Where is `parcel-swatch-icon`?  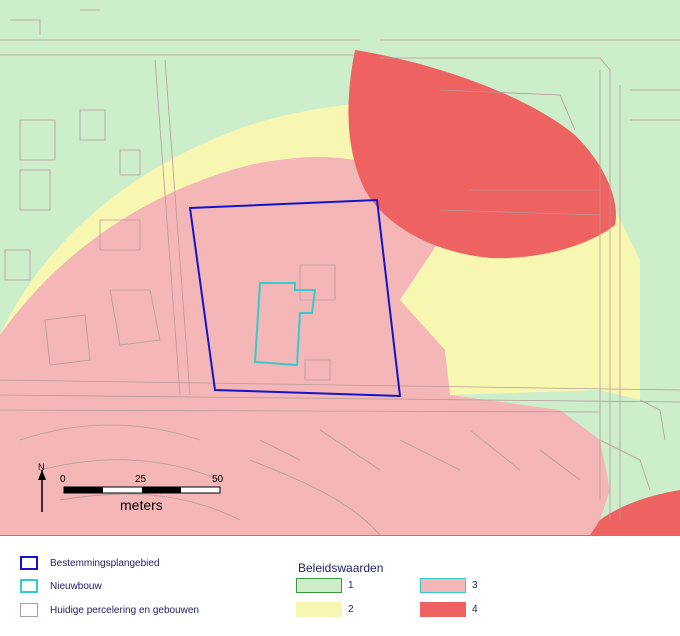
parcel-swatch-icon is located at coordinates (29, 610).